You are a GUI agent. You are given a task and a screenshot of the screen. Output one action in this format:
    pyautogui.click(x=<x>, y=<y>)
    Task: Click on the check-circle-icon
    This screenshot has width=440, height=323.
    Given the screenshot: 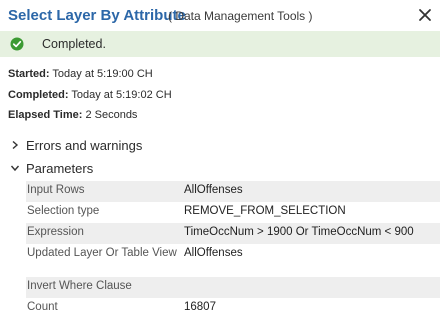 What is the action you would take?
    pyautogui.click(x=17, y=44)
    